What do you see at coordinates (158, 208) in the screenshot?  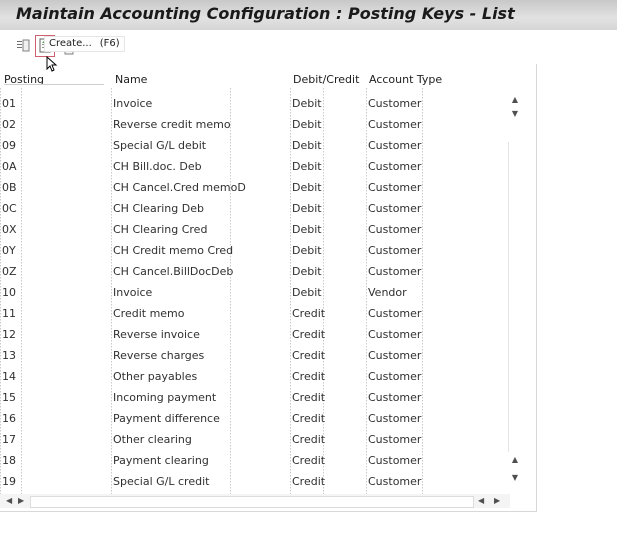 I see `cell-name: CH Clearing Deb` at bounding box center [158, 208].